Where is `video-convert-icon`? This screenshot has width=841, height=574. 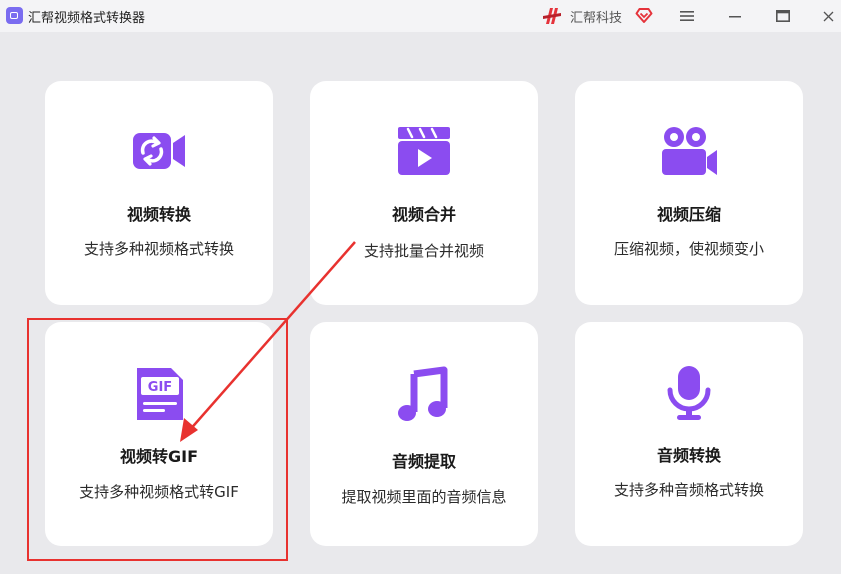 video-convert-icon is located at coordinates (159, 151).